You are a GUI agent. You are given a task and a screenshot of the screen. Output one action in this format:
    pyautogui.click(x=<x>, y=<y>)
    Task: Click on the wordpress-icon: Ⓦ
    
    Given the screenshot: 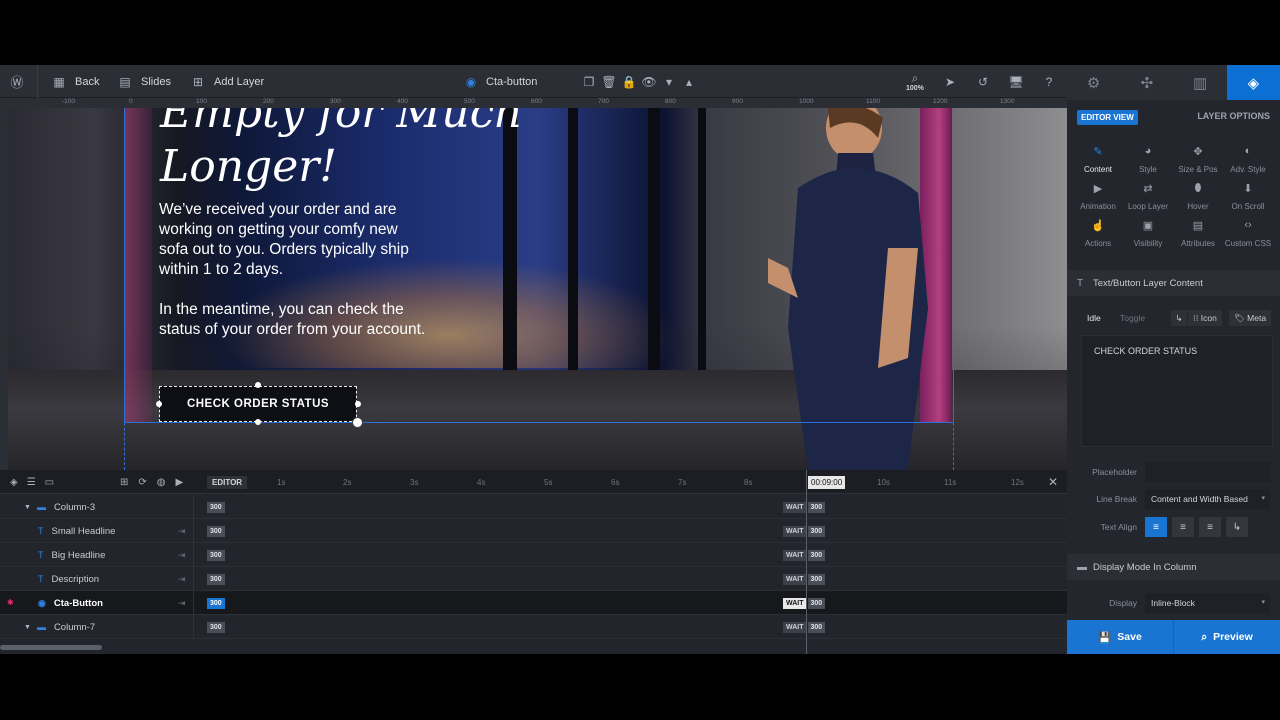 What is the action you would take?
    pyautogui.click(x=17, y=81)
    